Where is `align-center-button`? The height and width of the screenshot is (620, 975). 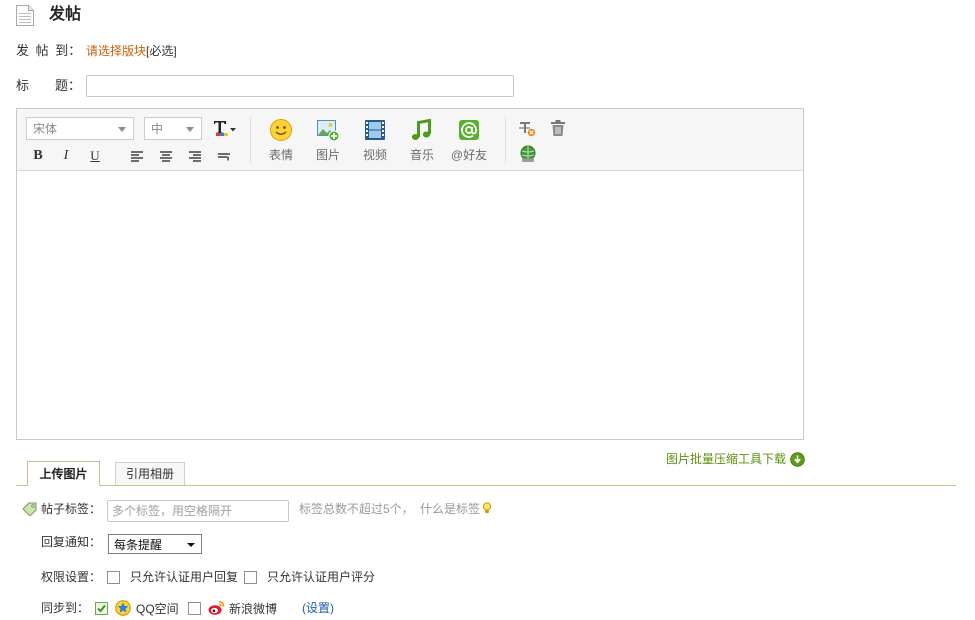
align-center-button is located at coordinates (166, 156).